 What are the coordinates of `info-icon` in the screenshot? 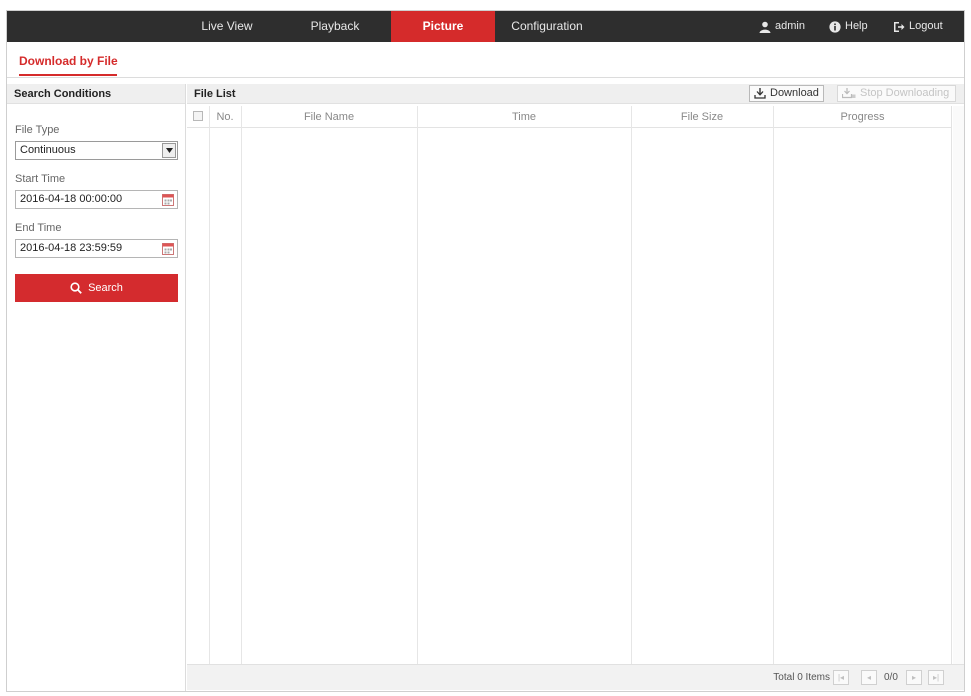 It's located at (835, 26).